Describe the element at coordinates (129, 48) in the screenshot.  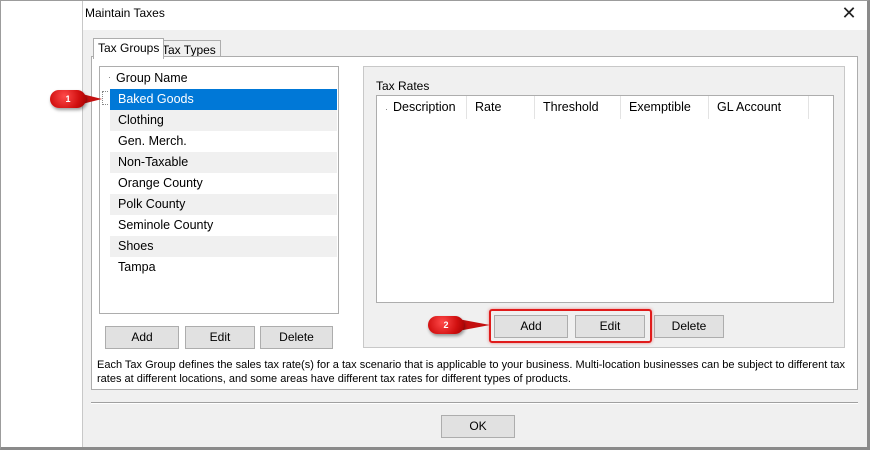
I see `tab-tax-groups: Tax Groups` at that location.